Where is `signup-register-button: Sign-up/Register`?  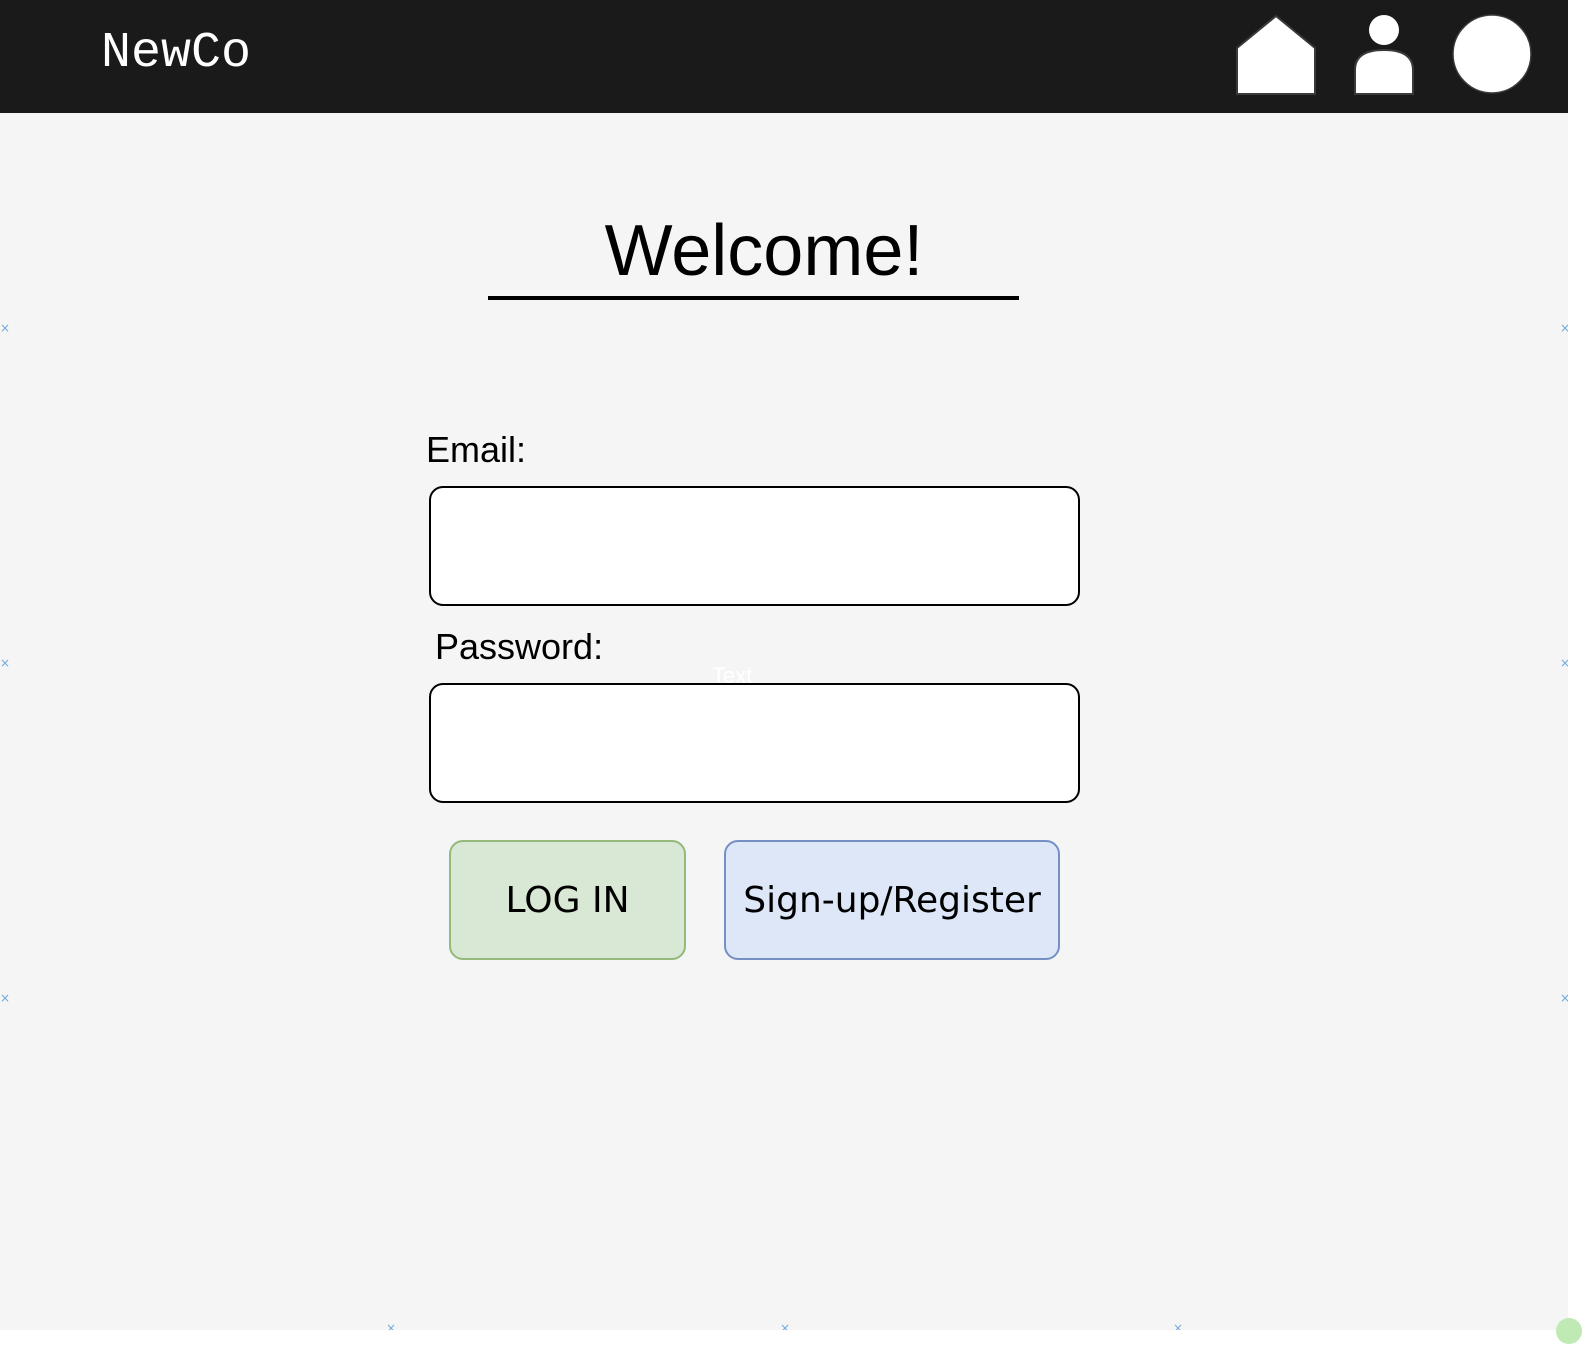 signup-register-button: Sign-up/Register is located at coordinates (892, 900).